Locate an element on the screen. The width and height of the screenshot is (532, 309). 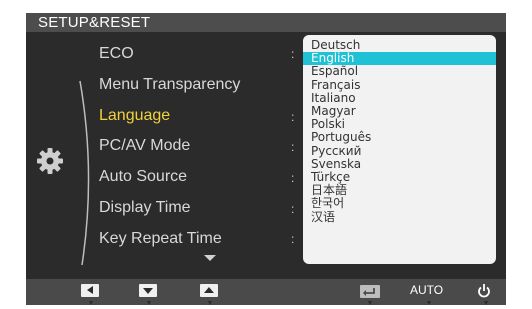
menu-item-menu-transparency: Menu Transparency is located at coordinates (169, 87).